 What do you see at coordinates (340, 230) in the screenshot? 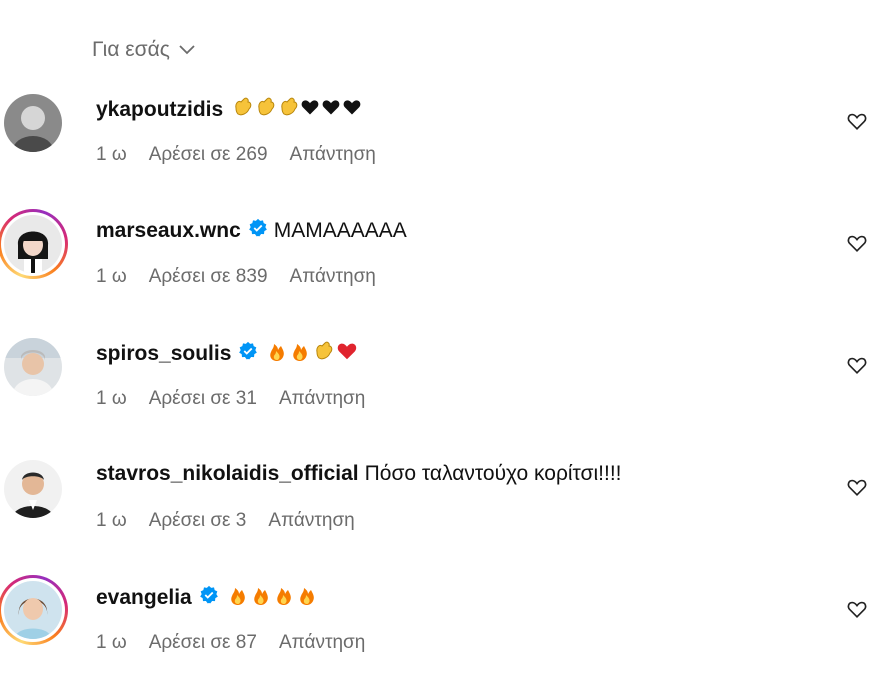
I see `comment-text: MAMAAAAAA` at bounding box center [340, 230].